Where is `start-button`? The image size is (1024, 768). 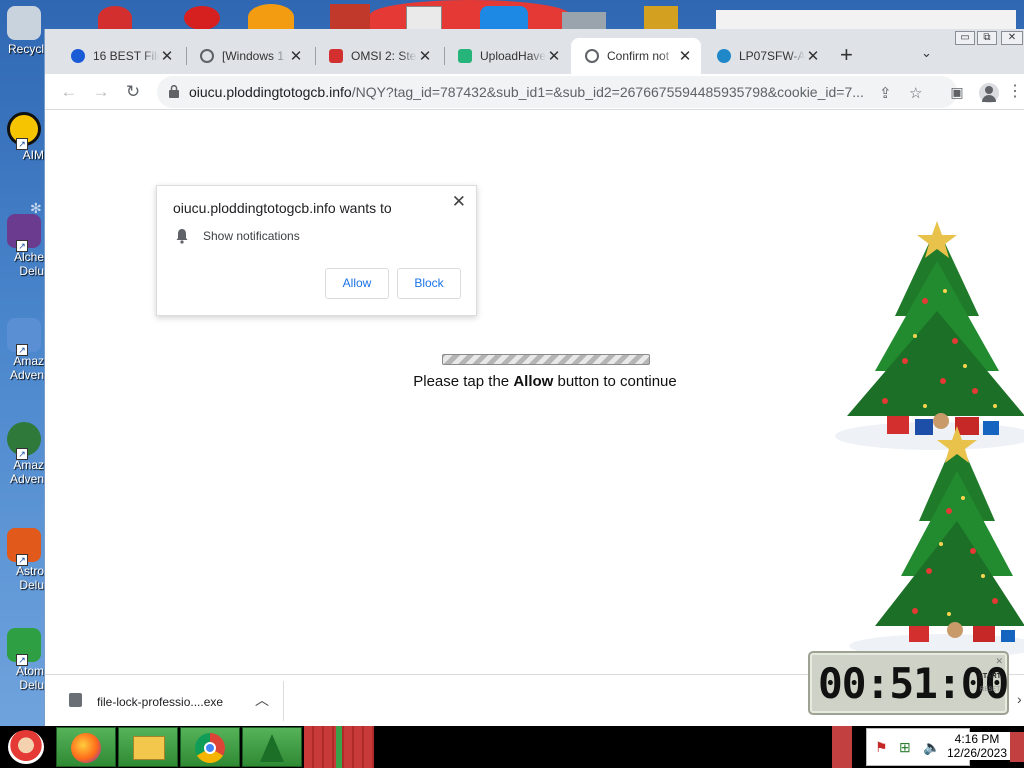 start-button is located at coordinates (28, 747).